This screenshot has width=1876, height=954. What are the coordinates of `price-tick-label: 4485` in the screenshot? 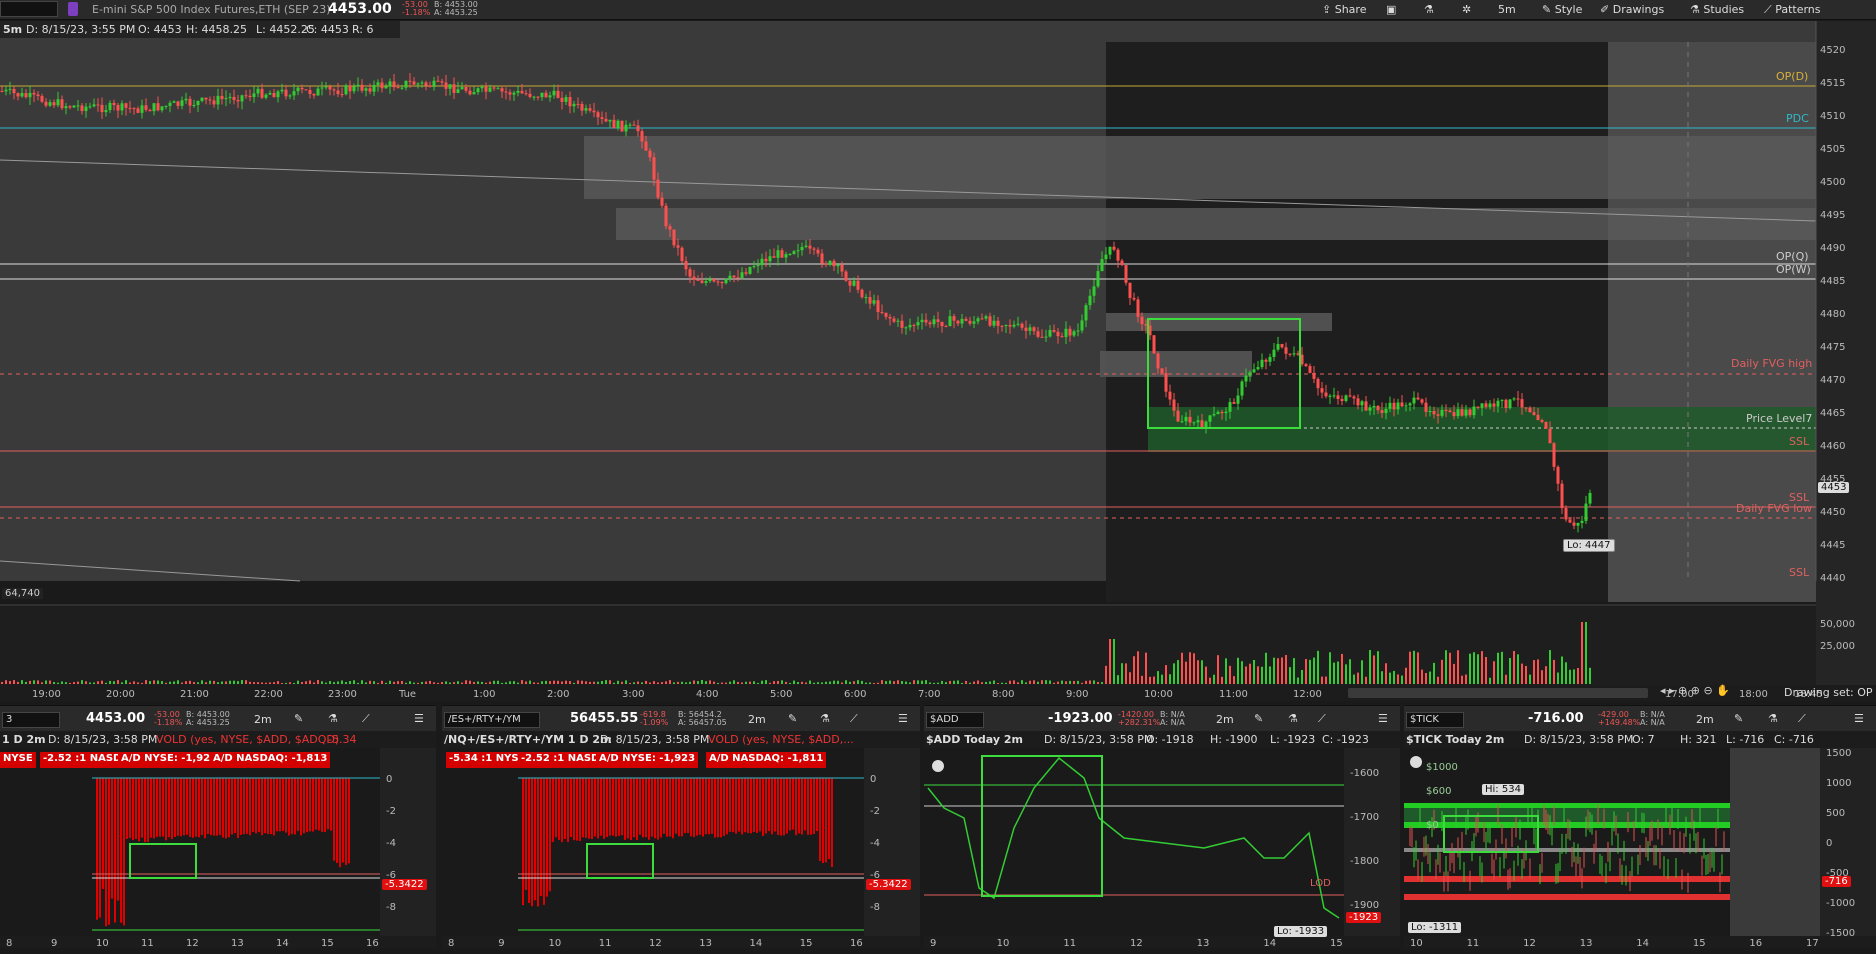 It's located at (1832, 281).